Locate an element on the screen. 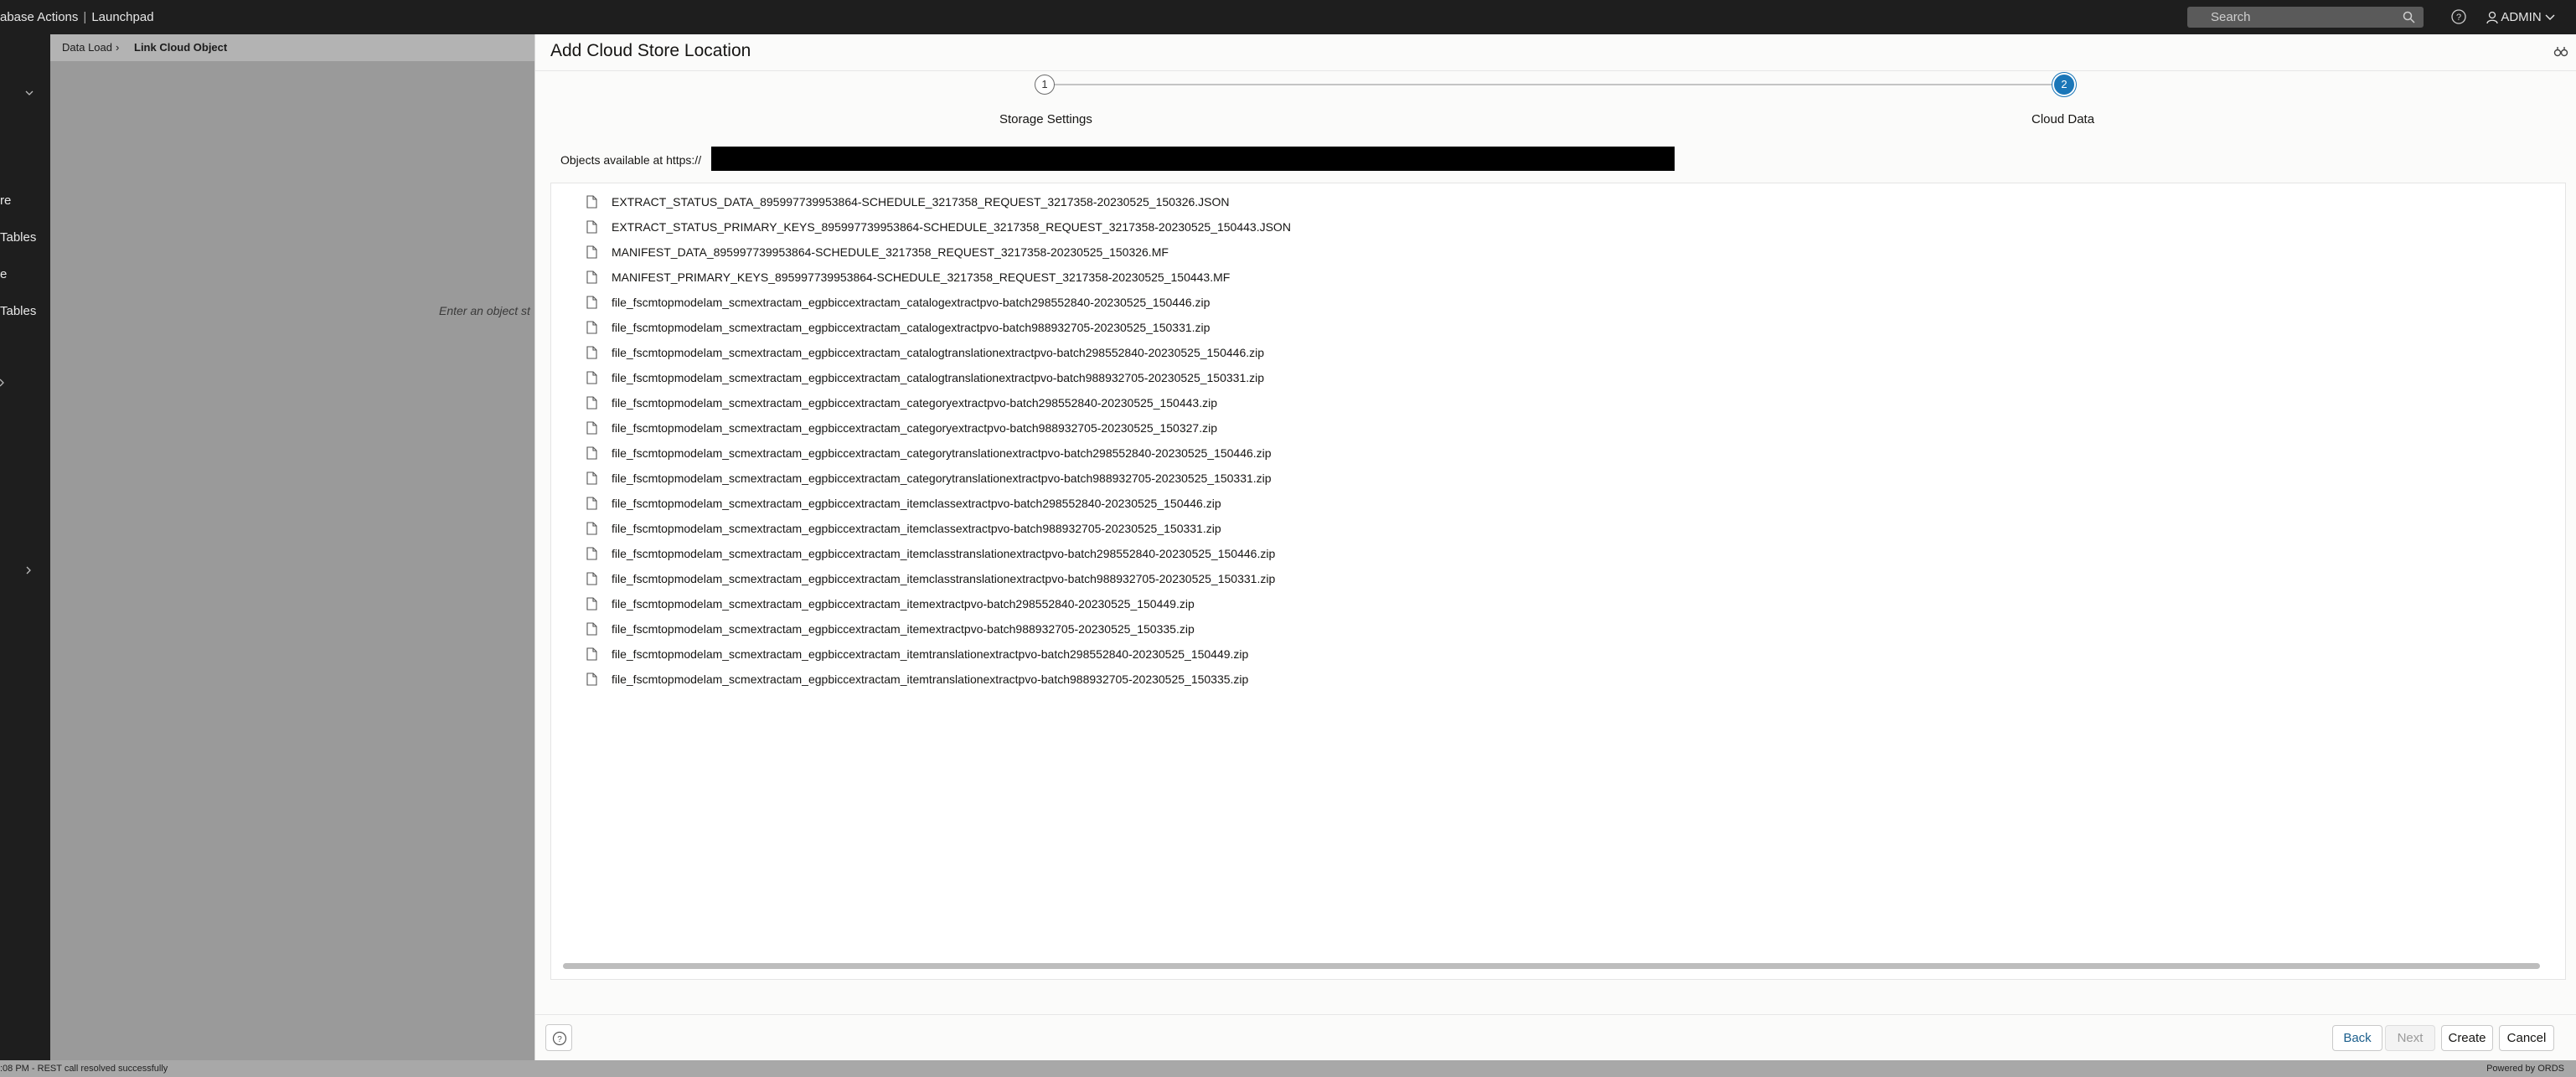 Image resolution: width=2576 pixels, height=1077 pixels. user-name: ADMIN is located at coordinates (2521, 17).